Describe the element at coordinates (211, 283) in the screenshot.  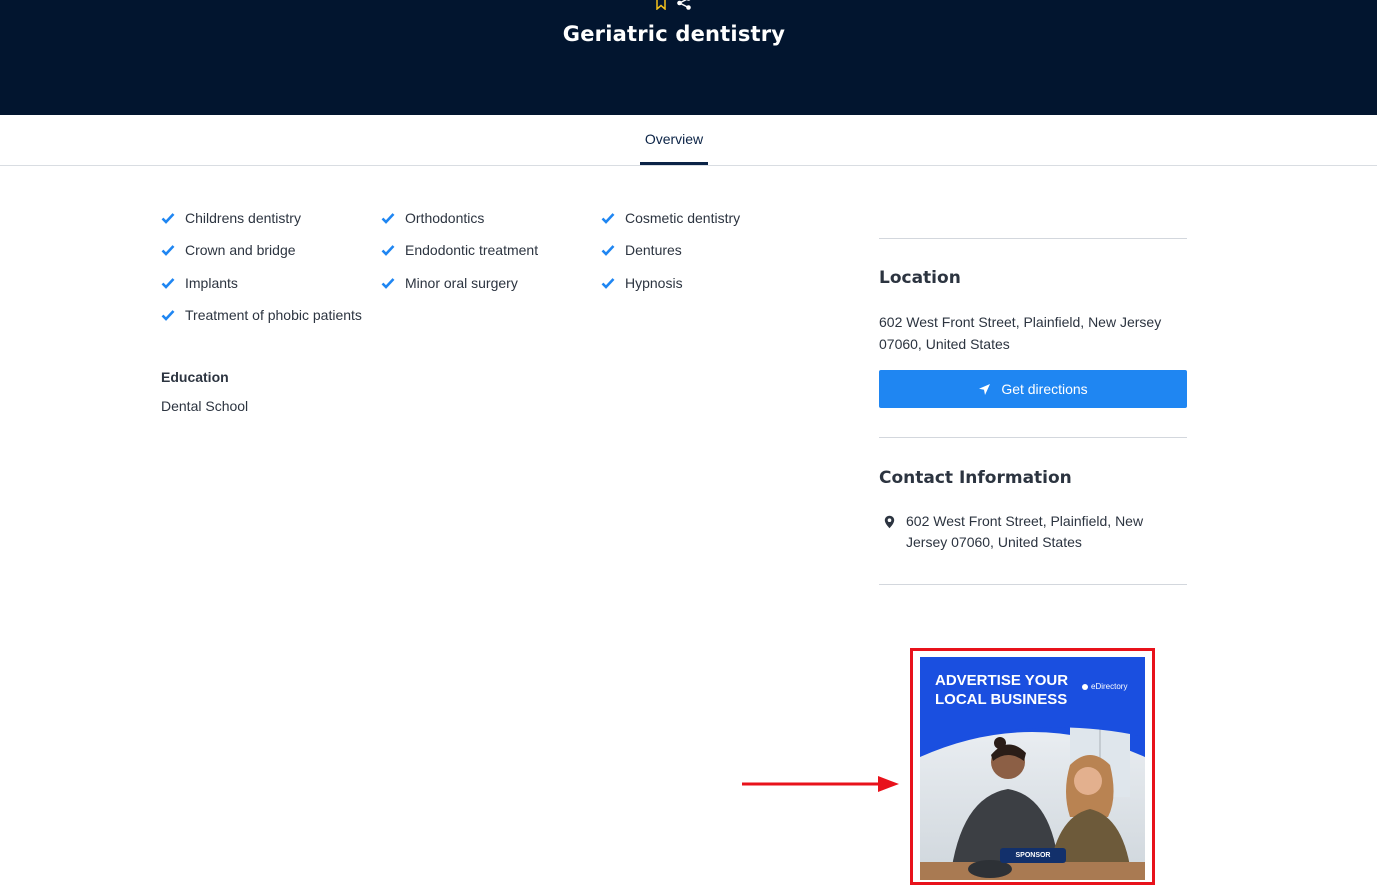
I see `feature-label: Implants` at that location.